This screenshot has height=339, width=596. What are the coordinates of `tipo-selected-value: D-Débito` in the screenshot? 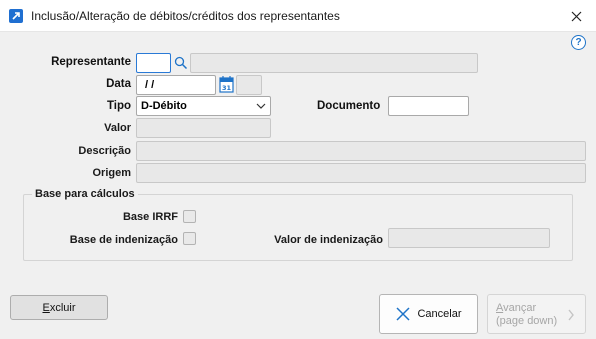 It's located at (164, 106).